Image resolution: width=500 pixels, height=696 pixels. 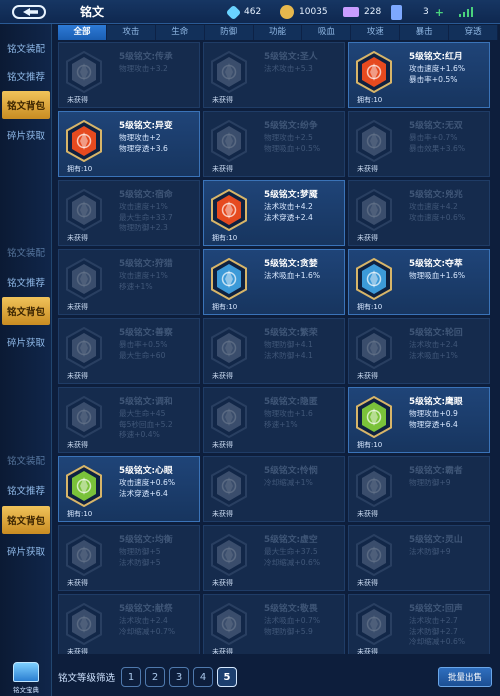 What do you see at coordinates (253, 12) in the screenshot?
I see `gem-crystal-count: 462` at bounding box center [253, 12].